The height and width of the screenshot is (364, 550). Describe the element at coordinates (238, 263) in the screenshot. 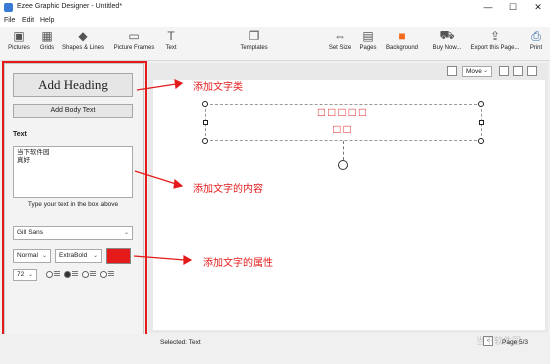

I see `annotation-add-text-properties: 添加文字的属性` at that location.